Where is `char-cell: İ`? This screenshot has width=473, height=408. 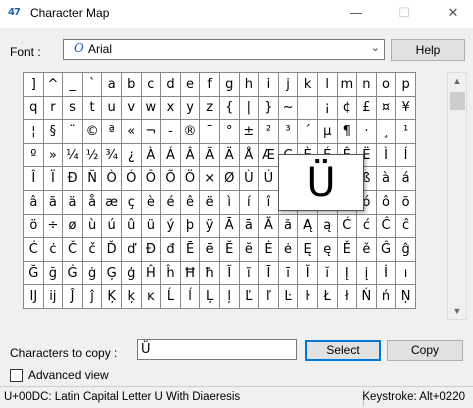
char-cell: İ is located at coordinates (386, 273).